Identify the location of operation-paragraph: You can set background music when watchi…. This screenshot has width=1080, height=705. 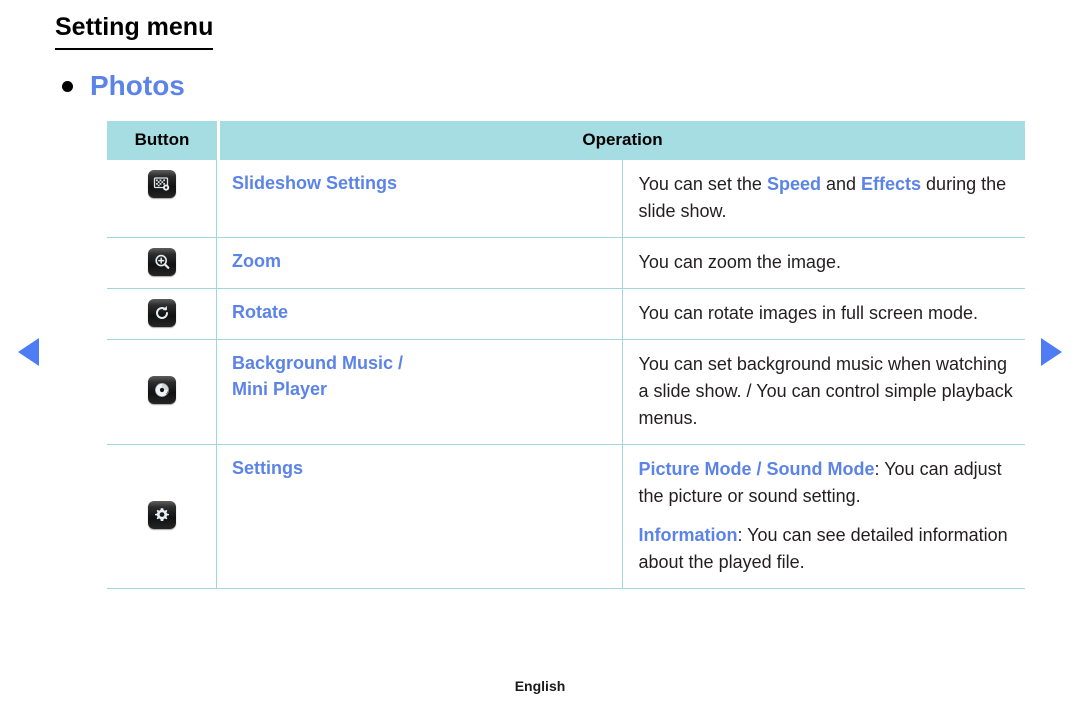
(825, 391).